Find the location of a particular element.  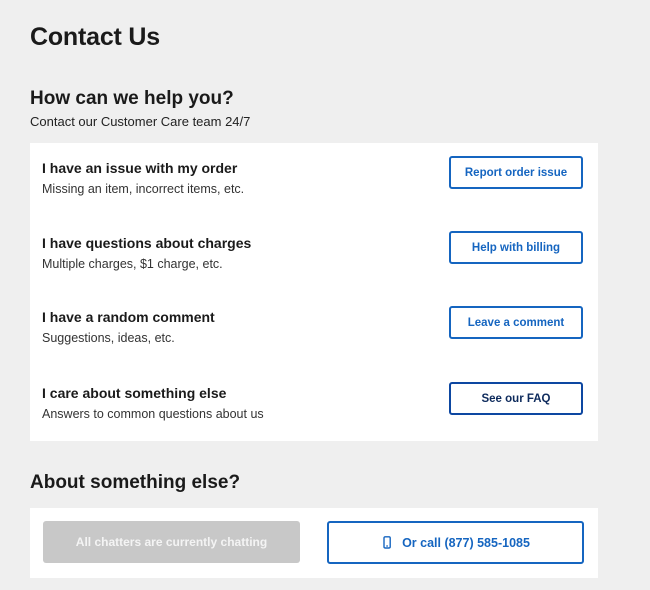

help-with-billing-button: Help with billing is located at coordinates (516, 247).